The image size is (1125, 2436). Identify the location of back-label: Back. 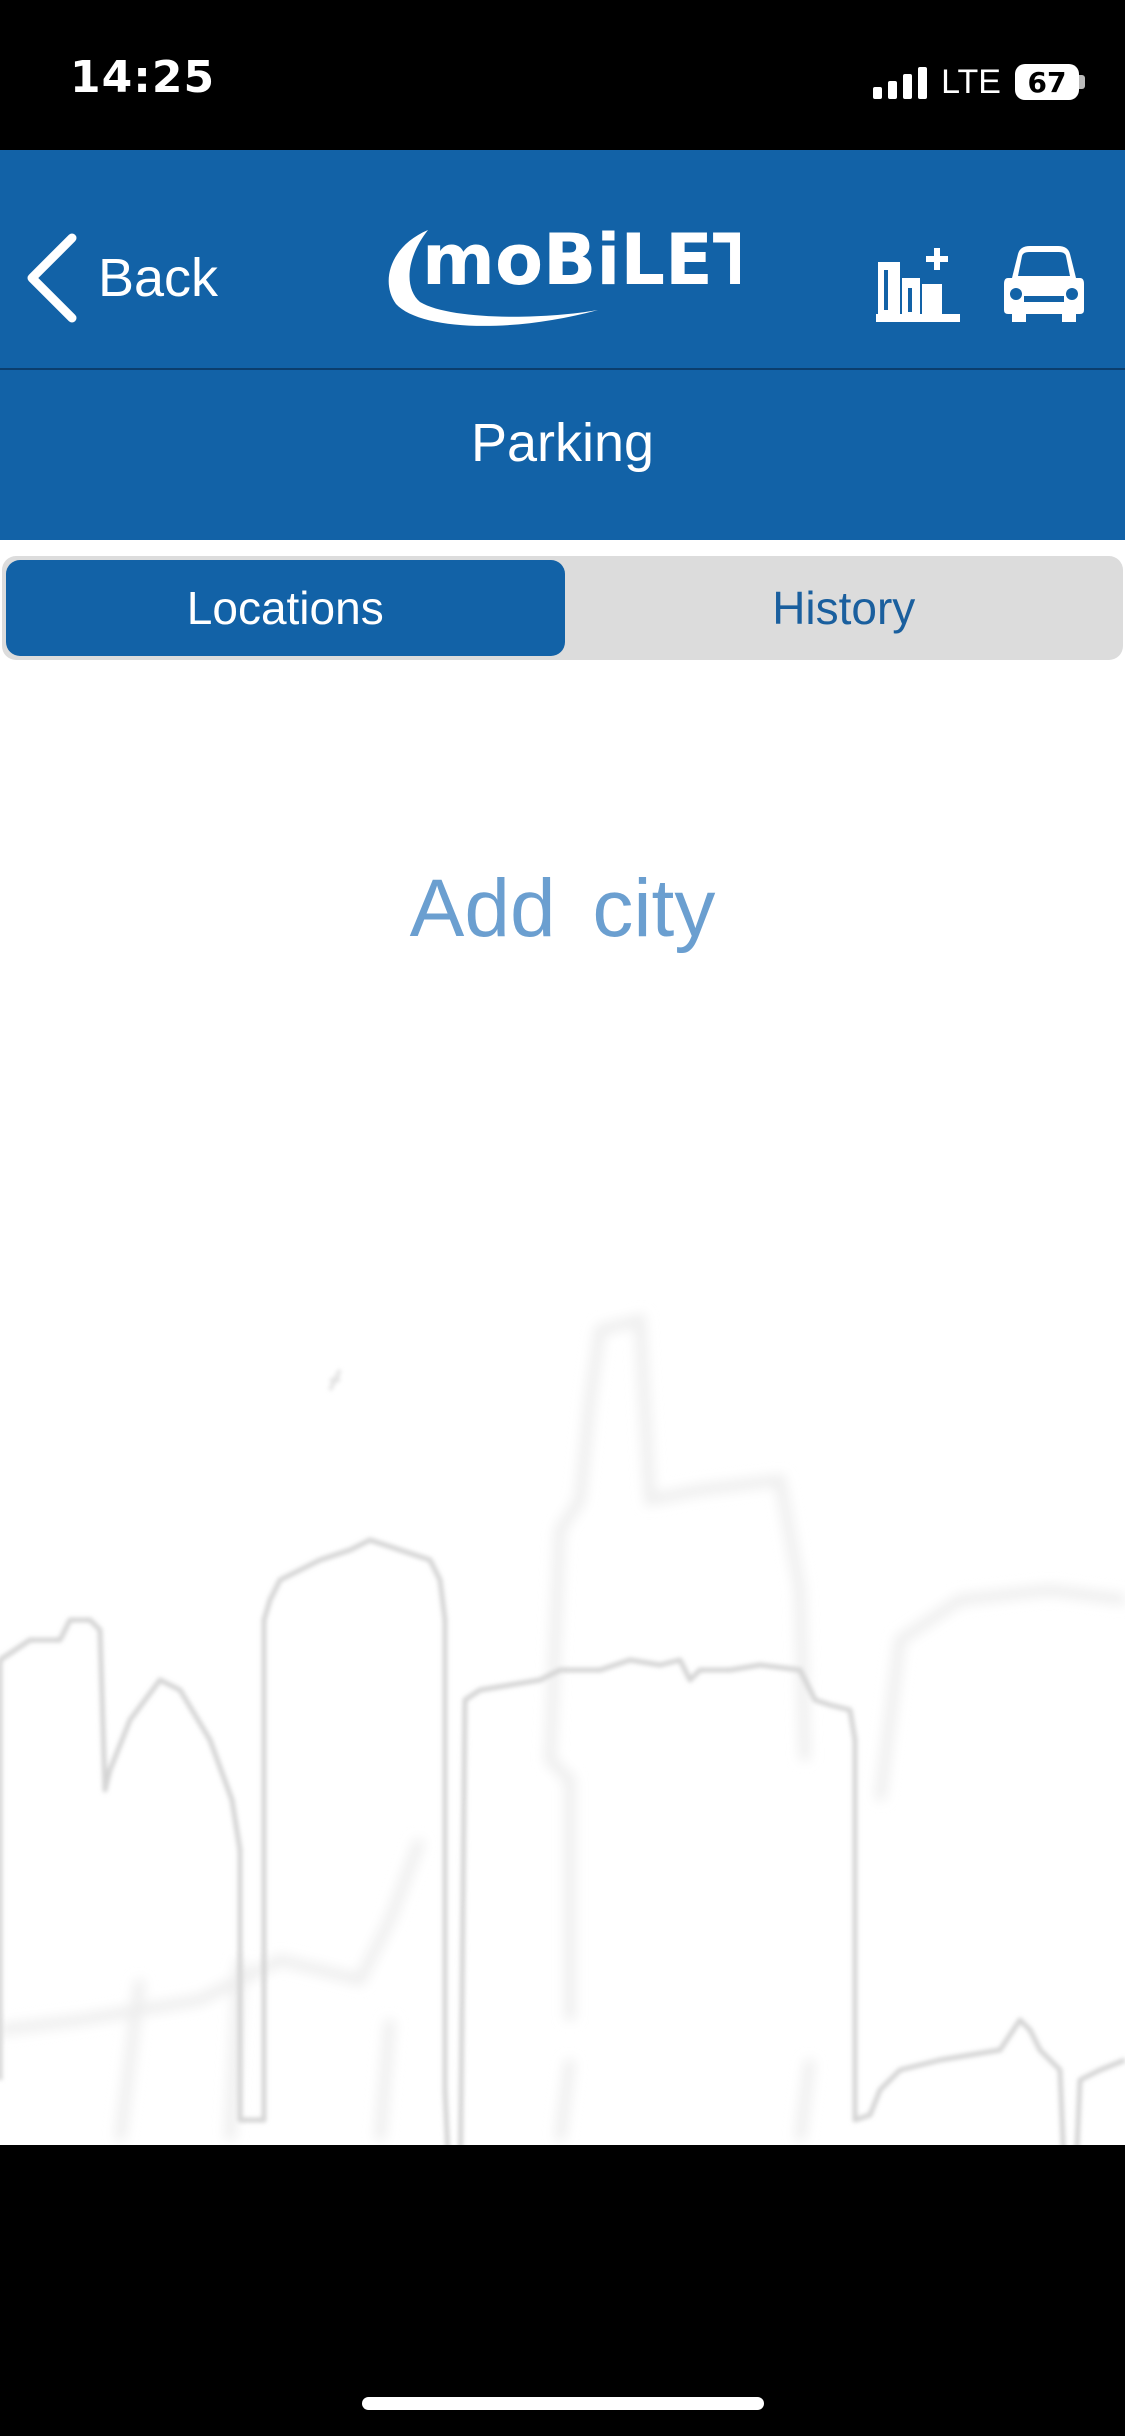
(158, 278).